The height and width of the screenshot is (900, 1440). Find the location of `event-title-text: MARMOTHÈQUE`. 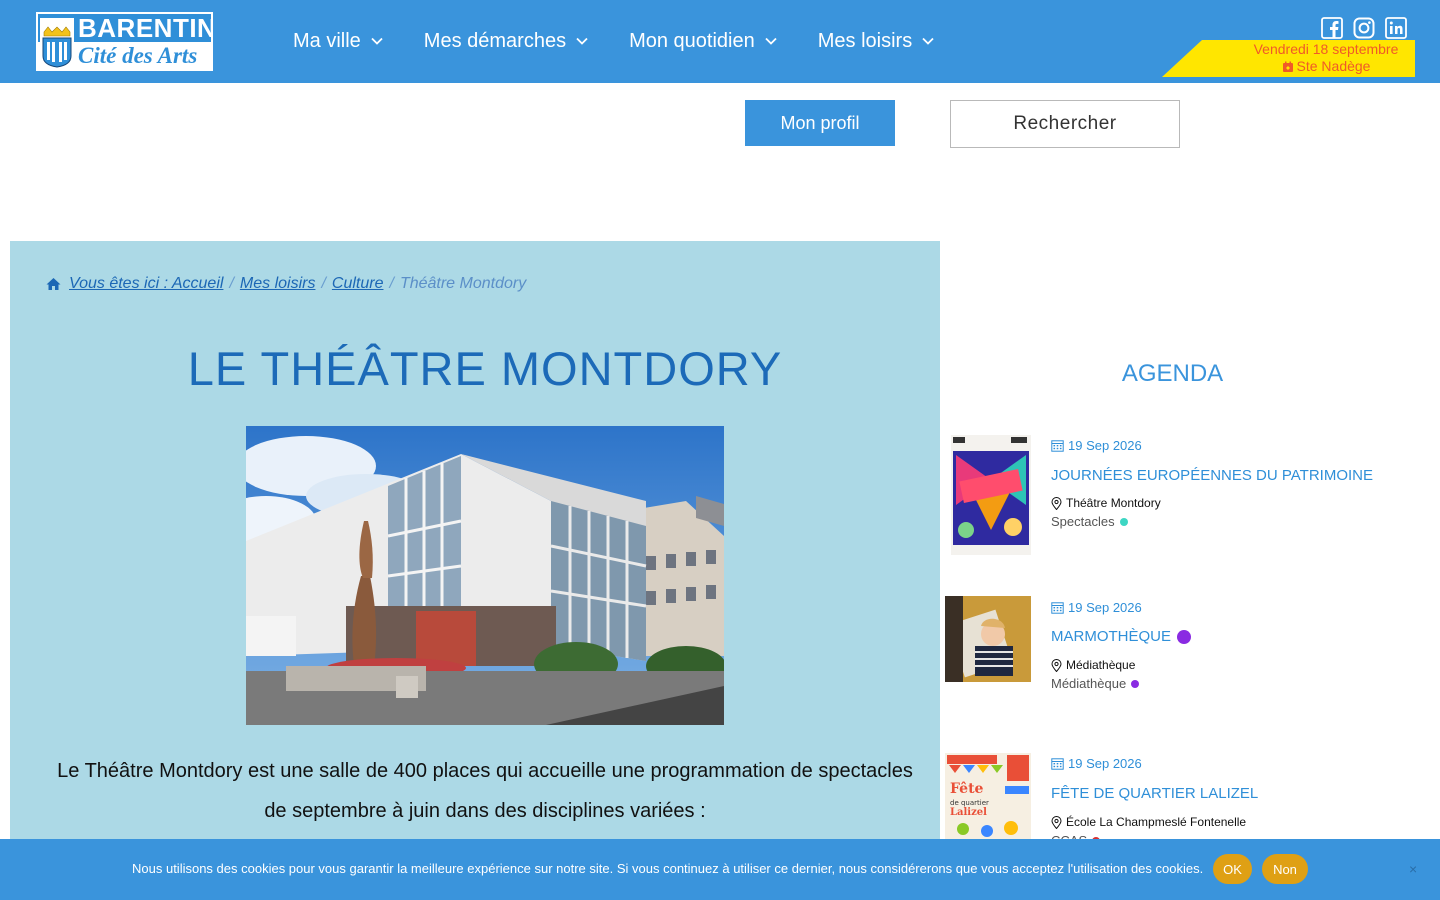

event-title-text: MARMOTHÈQUE is located at coordinates (1111, 636).